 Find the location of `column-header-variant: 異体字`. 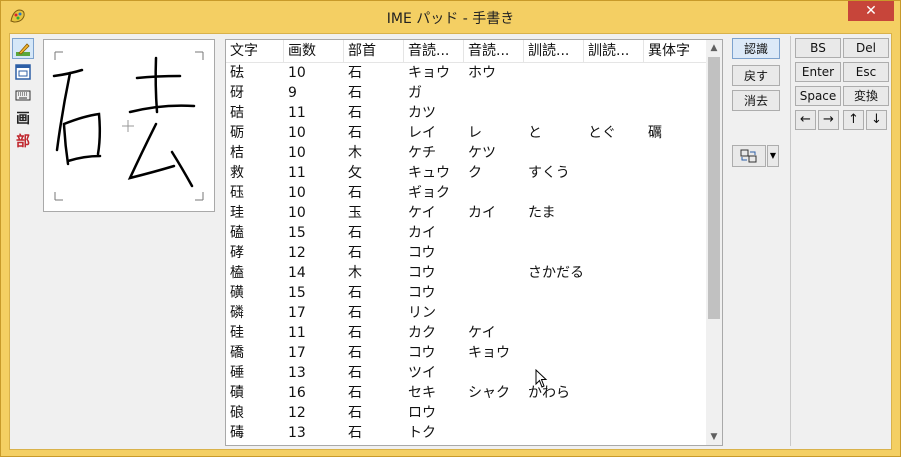

column-header-variant: 異体字 is located at coordinates (675, 51).